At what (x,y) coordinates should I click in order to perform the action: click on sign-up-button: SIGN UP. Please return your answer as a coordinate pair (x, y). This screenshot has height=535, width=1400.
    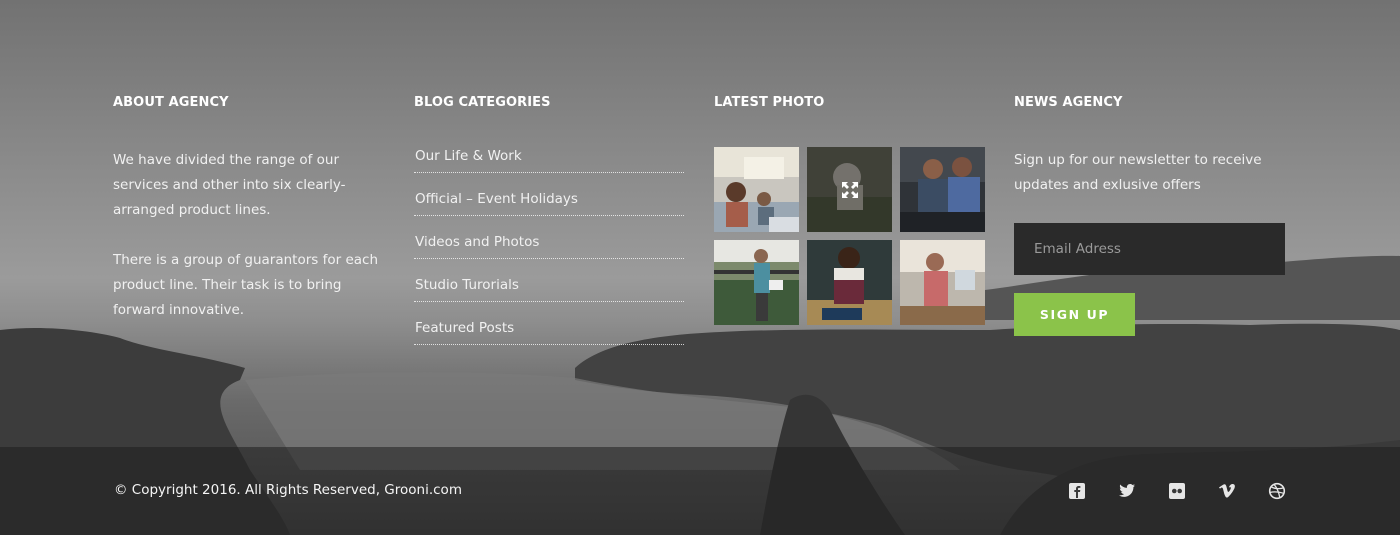
    Looking at the image, I should click on (1074, 314).